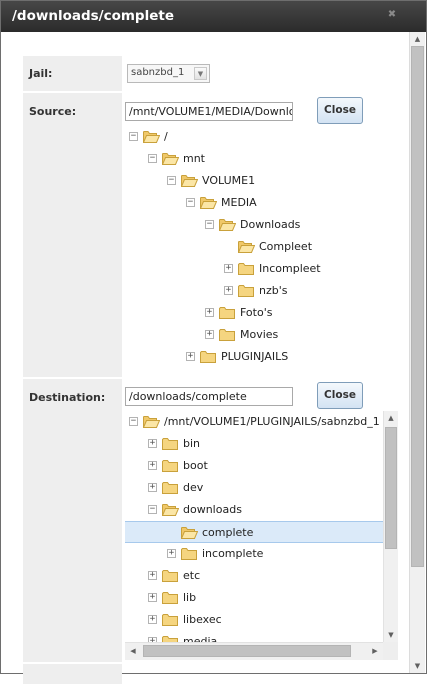  Describe the element at coordinates (200, 73) in the screenshot. I see `chevron-down-icon: ▼` at that location.